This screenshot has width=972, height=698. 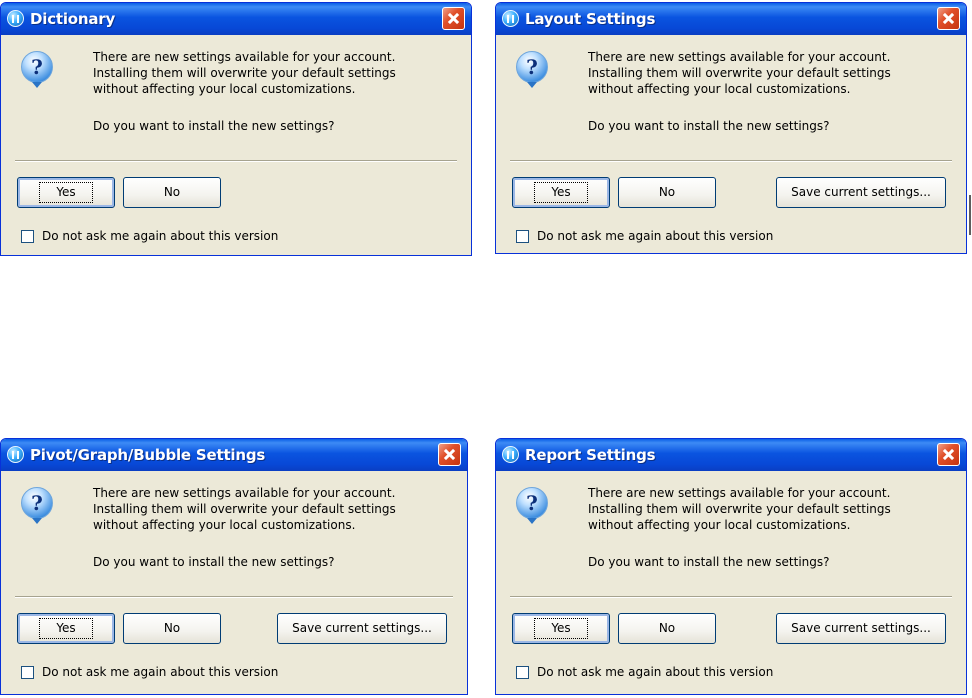 What do you see at coordinates (590, 455) in the screenshot?
I see `dialog-title: Report Settings` at bounding box center [590, 455].